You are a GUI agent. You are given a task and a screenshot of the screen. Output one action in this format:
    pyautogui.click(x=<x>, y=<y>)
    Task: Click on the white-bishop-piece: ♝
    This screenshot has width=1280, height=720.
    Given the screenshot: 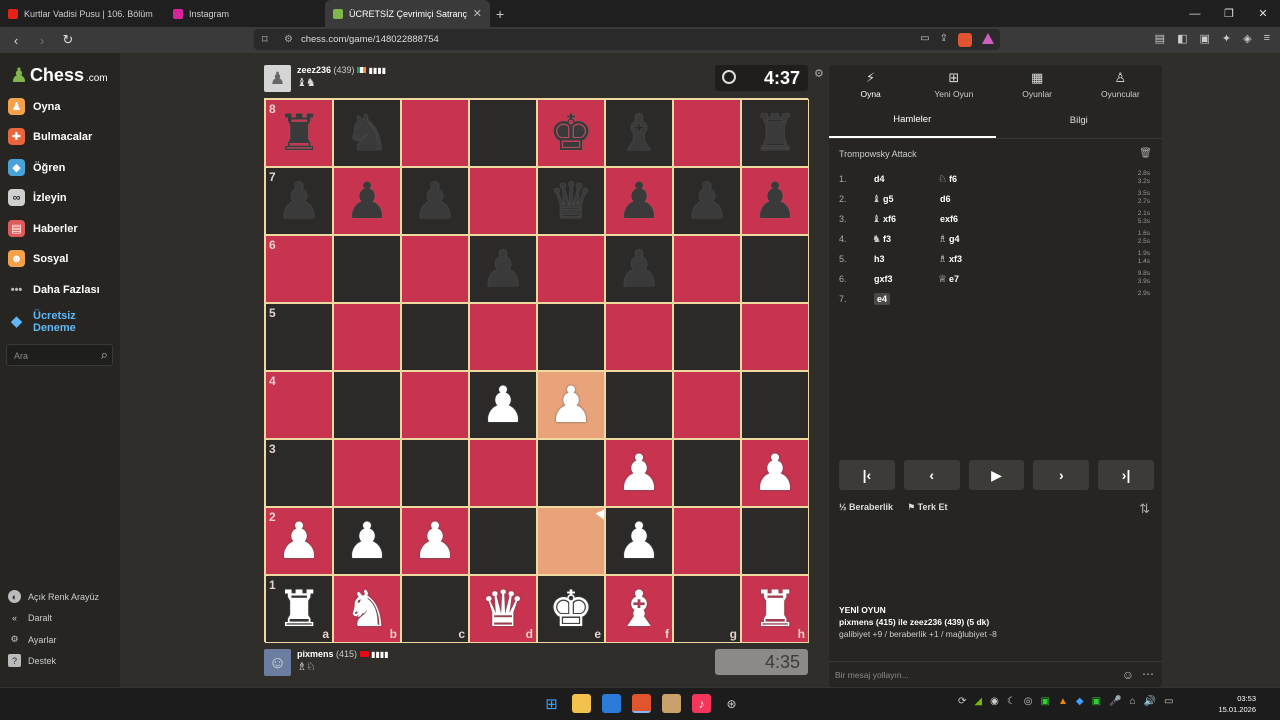 What is the action you would take?
    pyautogui.click(x=639, y=609)
    